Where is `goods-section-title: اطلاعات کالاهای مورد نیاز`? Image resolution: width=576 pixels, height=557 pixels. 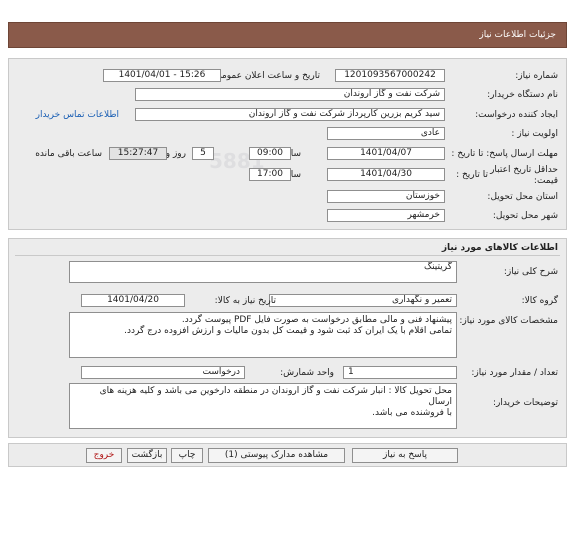 goods-section-title: اطلاعات کالاهای مورد نیاز is located at coordinates (499, 248).